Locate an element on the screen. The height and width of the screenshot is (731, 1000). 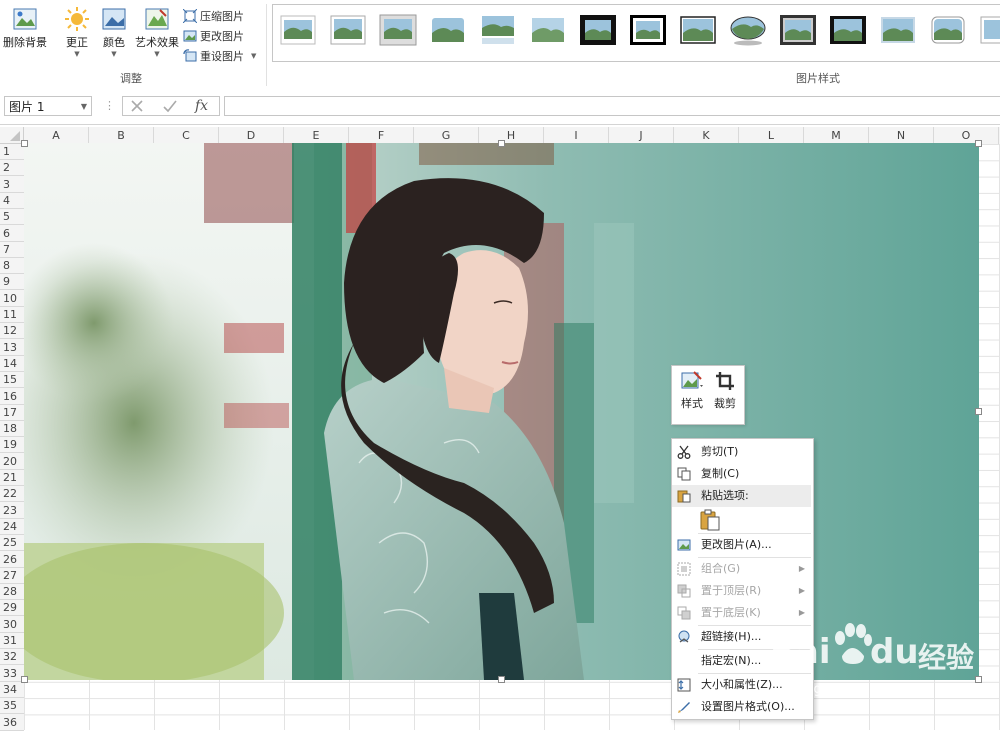
row-header-cell: 8 is located at coordinates (12, 266).